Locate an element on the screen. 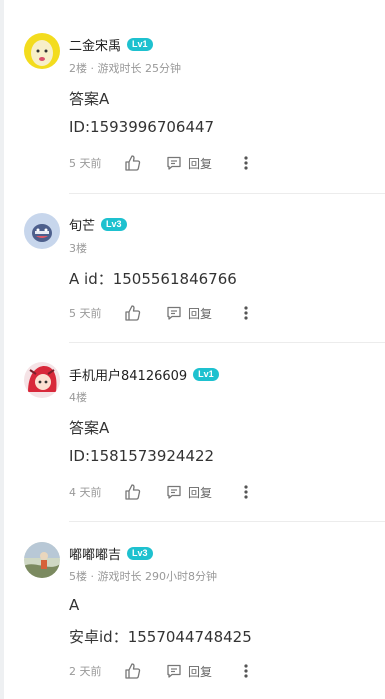  comment-text-line: A id：1505561846766 is located at coordinates (153, 279).